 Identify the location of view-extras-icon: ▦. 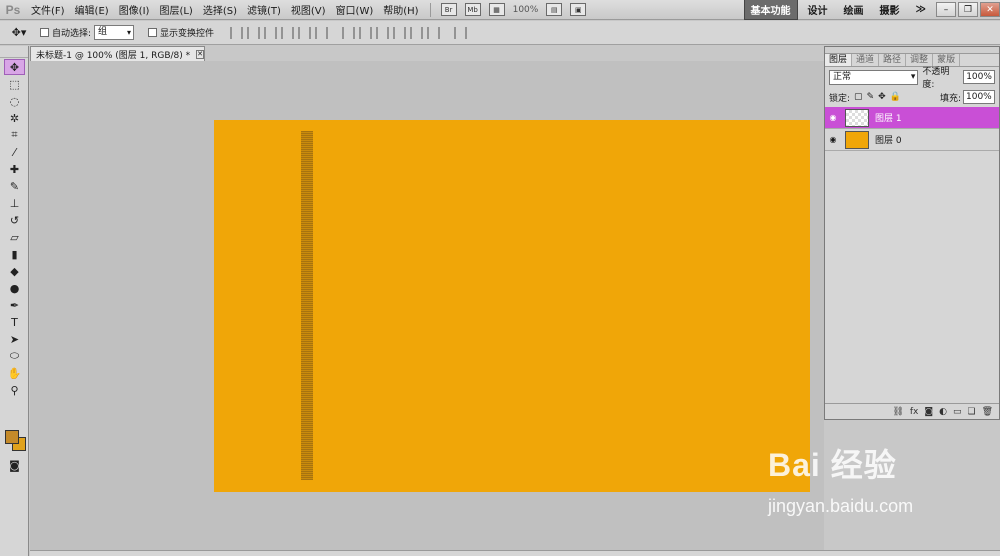
(496, 9).